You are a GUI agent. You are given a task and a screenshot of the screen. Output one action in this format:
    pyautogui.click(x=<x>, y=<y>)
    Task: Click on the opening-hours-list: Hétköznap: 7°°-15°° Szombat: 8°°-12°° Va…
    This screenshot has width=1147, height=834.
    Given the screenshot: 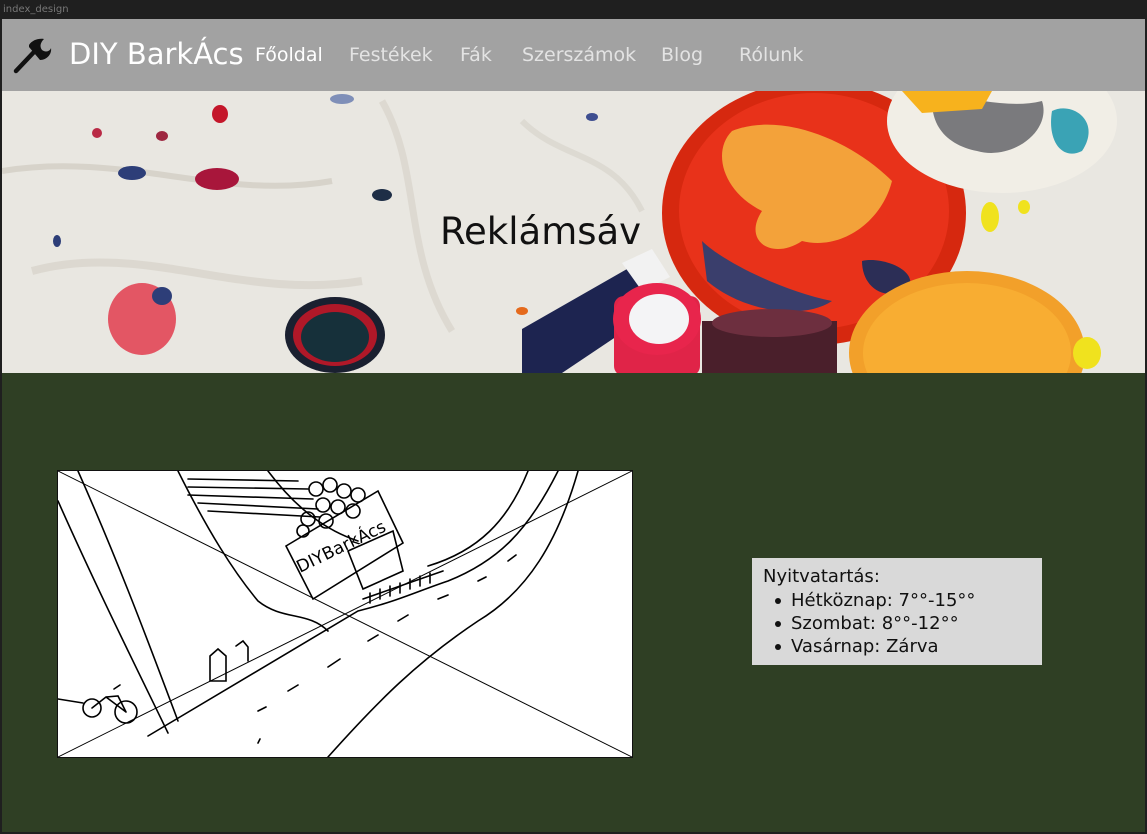 What is the action you would take?
    pyautogui.click(x=897, y=623)
    